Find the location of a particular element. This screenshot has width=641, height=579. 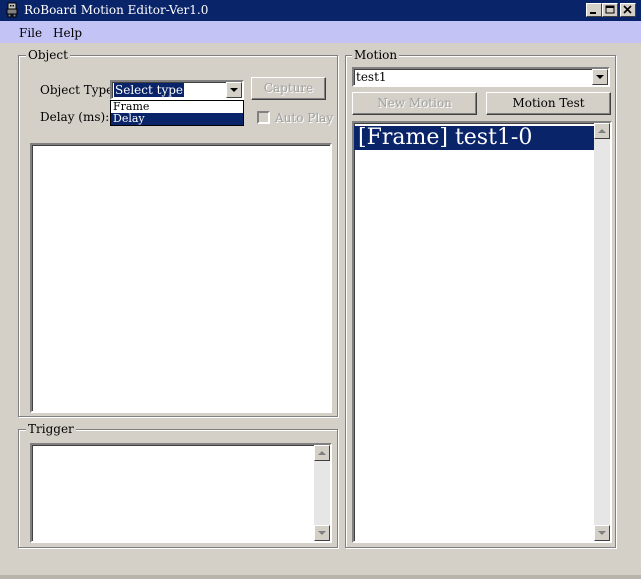

motion-select-value: test1 is located at coordinates (371, 77).